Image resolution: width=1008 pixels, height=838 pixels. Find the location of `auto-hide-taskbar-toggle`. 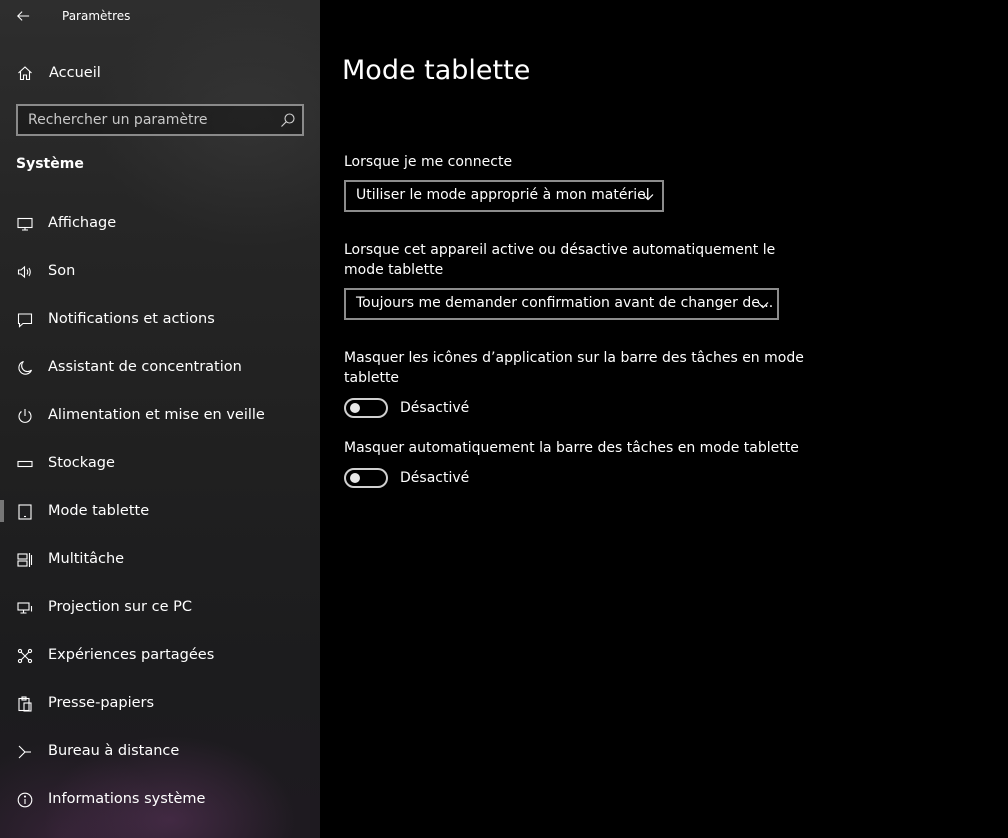

auto-hide-taskbar-toggle is located at coordinates (366, 478).